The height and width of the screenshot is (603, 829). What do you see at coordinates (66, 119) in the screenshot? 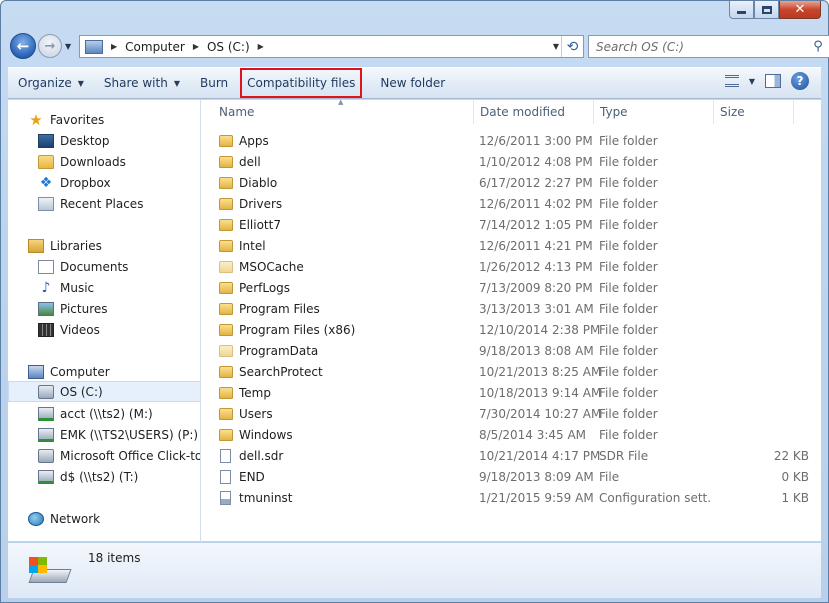
I see `nav-favorites: ★ Favorites` at bounding box center [66, 119].